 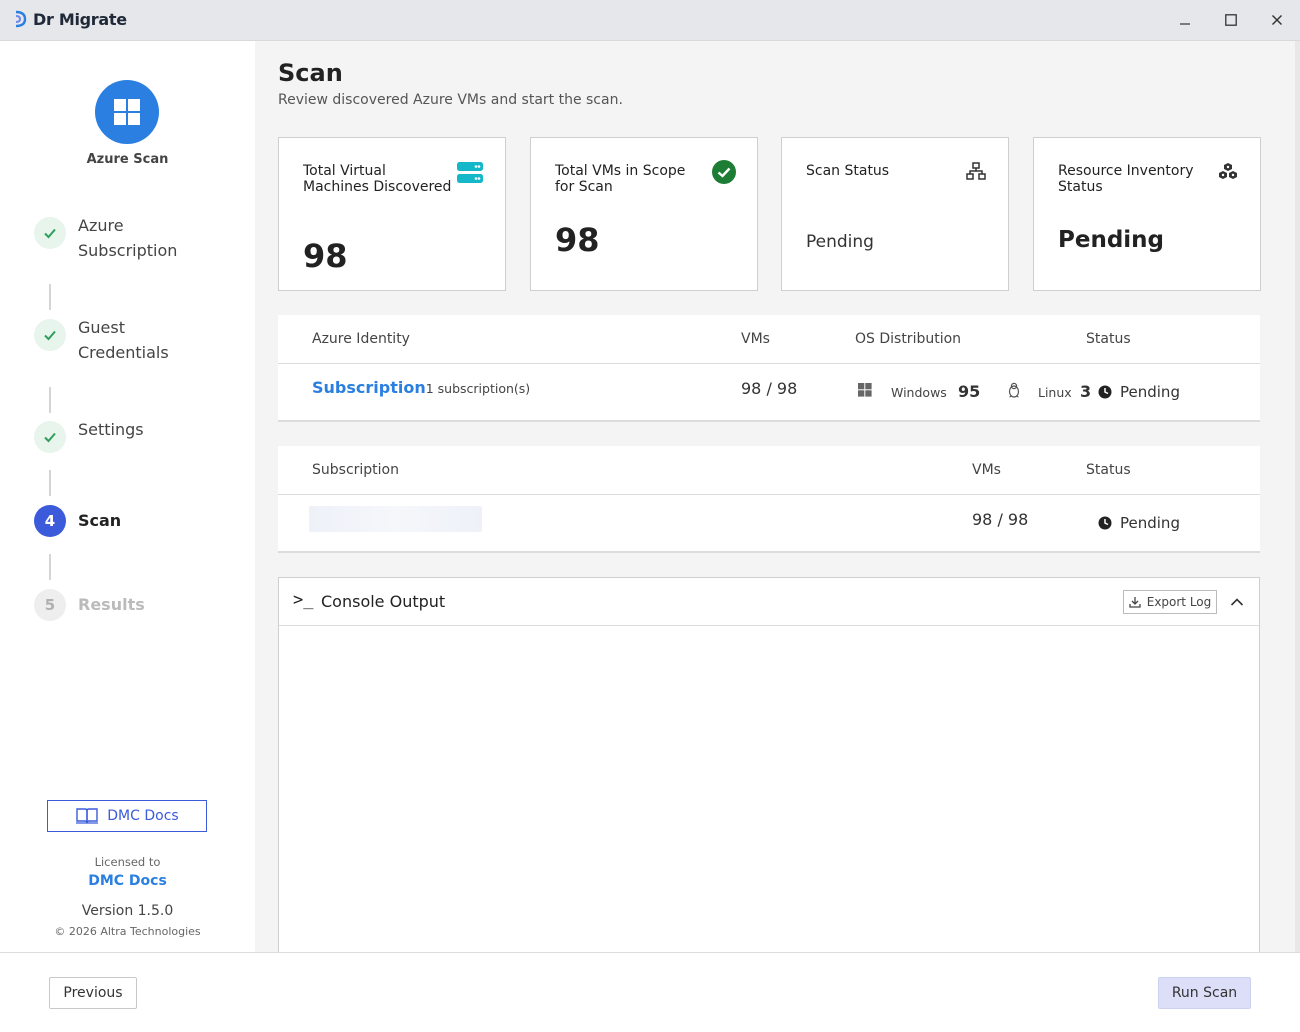 I want to click on step-label: Results, so click(x=111, y=604).